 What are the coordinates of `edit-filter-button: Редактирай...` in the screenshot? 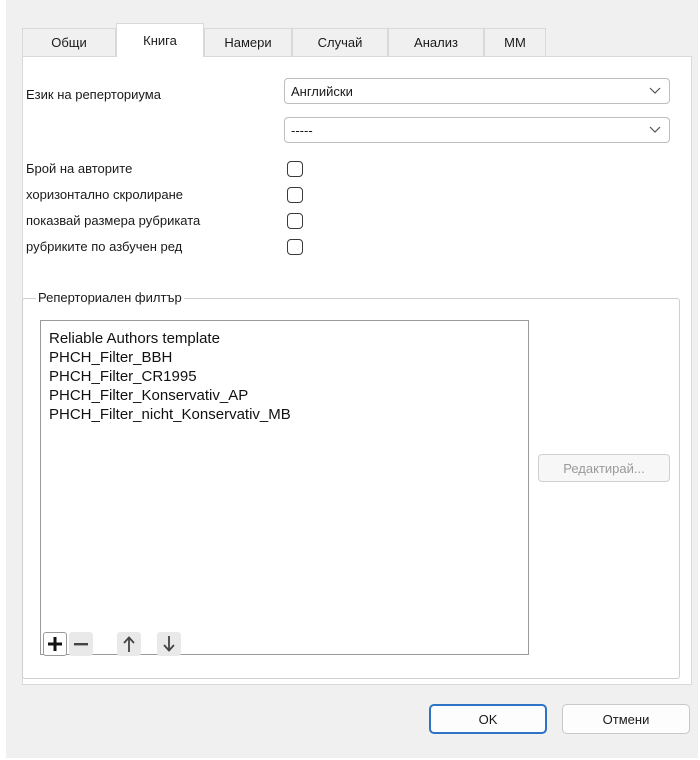 It's located at (604, 468).